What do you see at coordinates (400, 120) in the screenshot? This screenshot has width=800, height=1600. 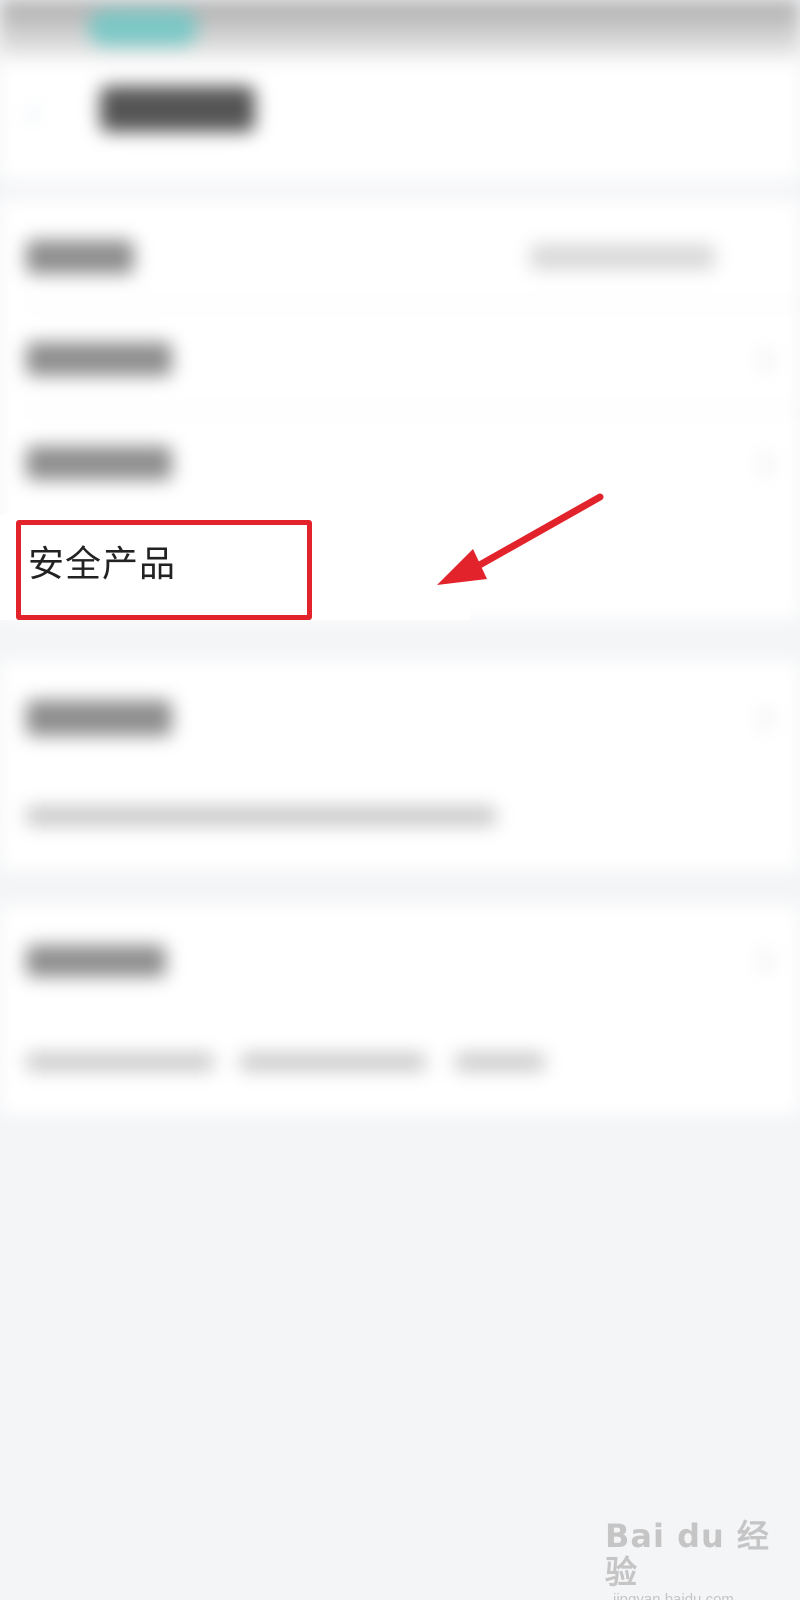 I see `top-app-bar: ‹` at bounding box center [400, 120].